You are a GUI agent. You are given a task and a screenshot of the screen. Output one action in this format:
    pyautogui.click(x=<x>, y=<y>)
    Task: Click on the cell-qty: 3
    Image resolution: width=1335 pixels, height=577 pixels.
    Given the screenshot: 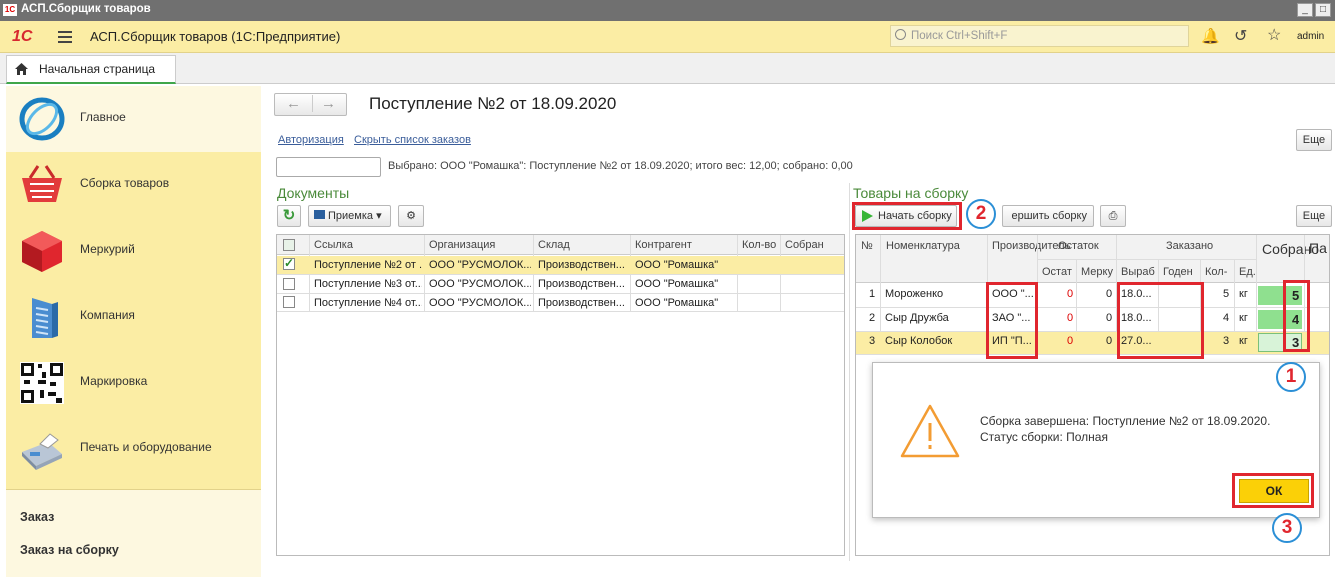 What is the action you would take?
    pyautogui.click(x=1226, y=341)
    